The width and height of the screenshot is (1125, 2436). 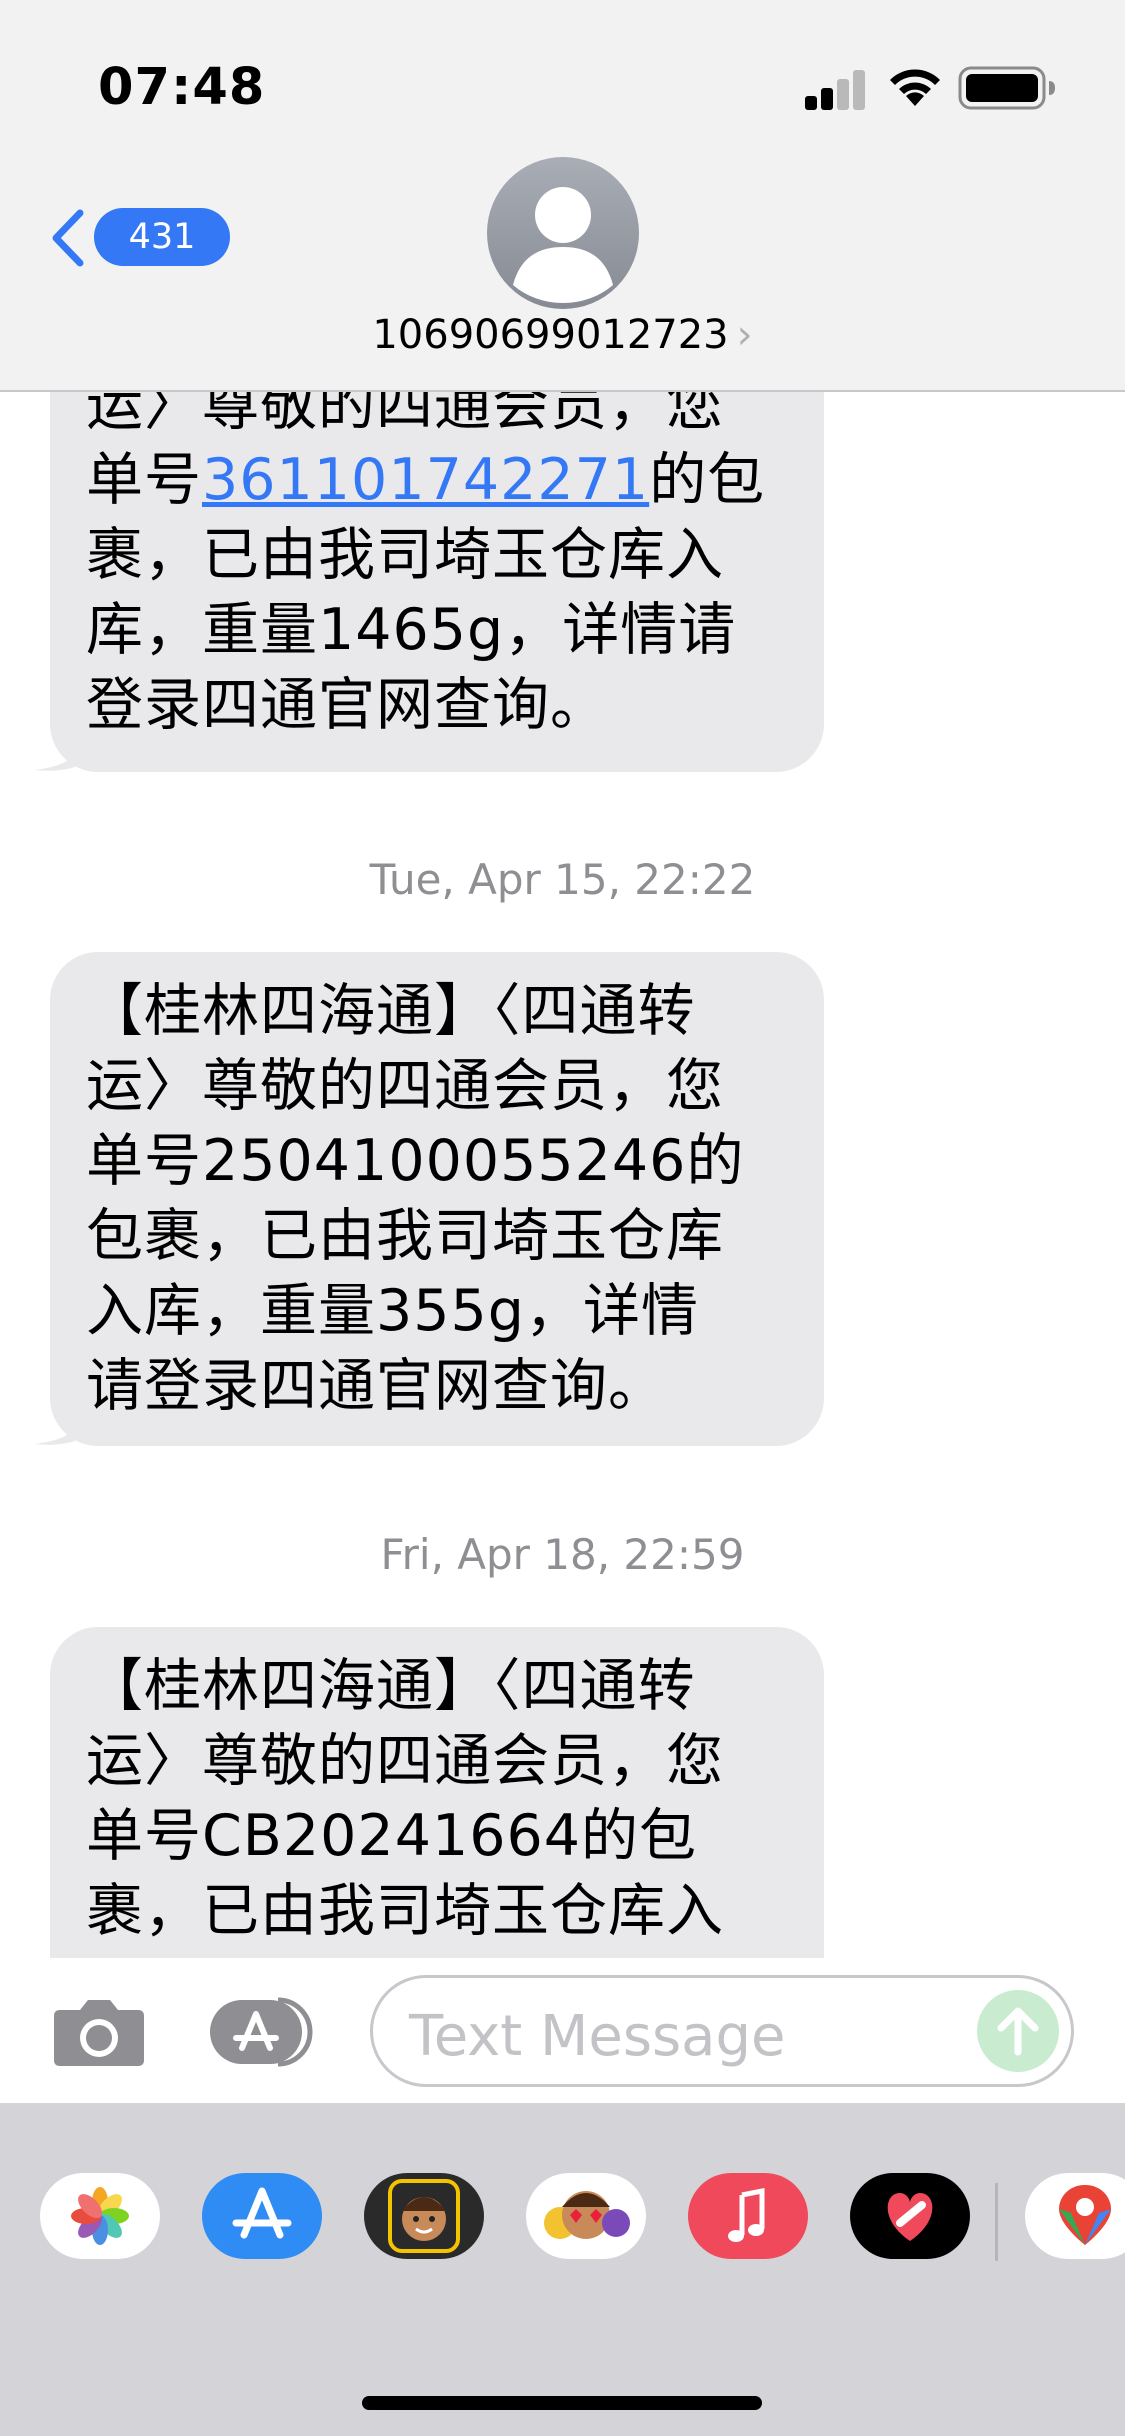 I want to click on camera-icon, so click(x=99, y=2032).